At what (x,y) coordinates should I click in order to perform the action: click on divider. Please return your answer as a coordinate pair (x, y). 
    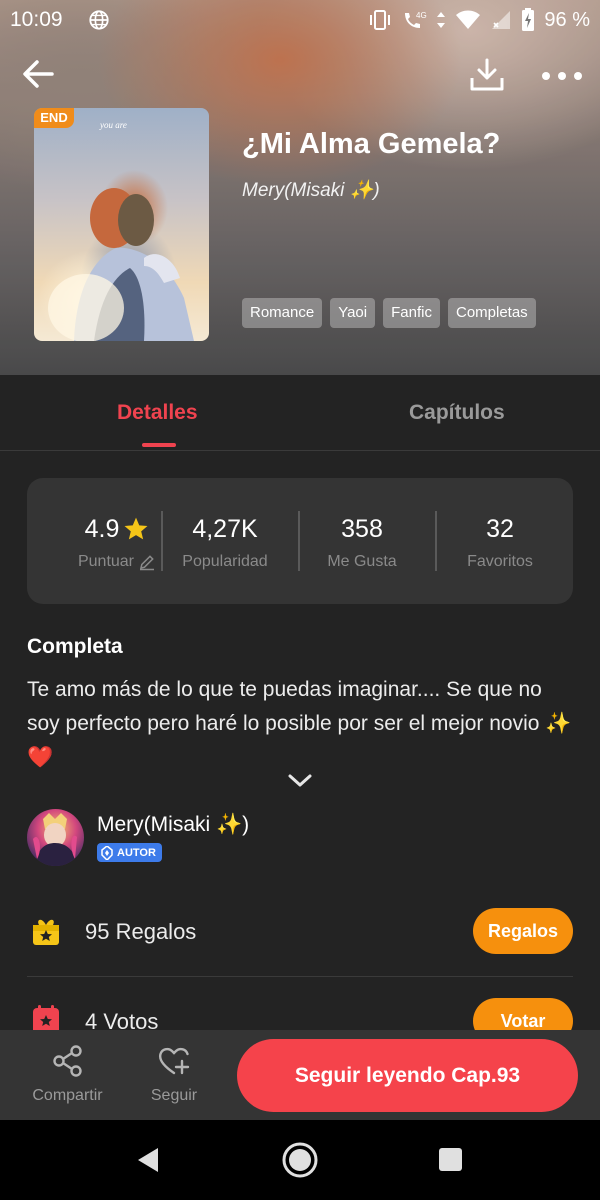
    Looking at the image, I should click on (300, 976).